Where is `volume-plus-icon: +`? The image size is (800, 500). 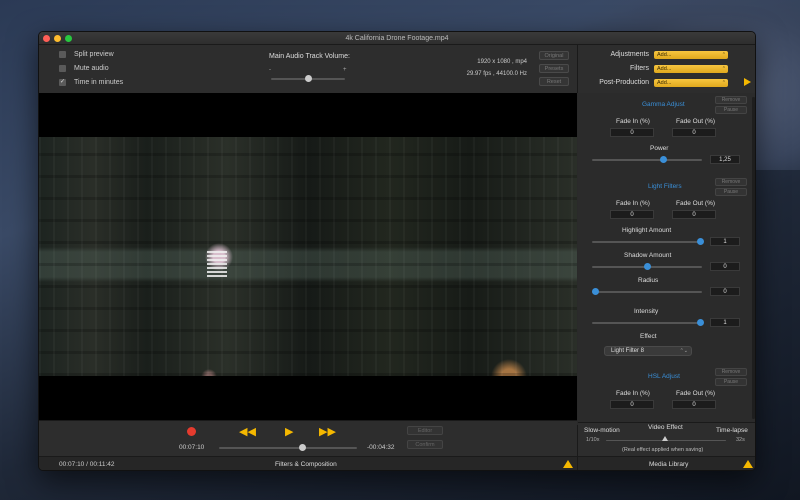 volume-plus-icon: + is located at coordinates (345, 70).